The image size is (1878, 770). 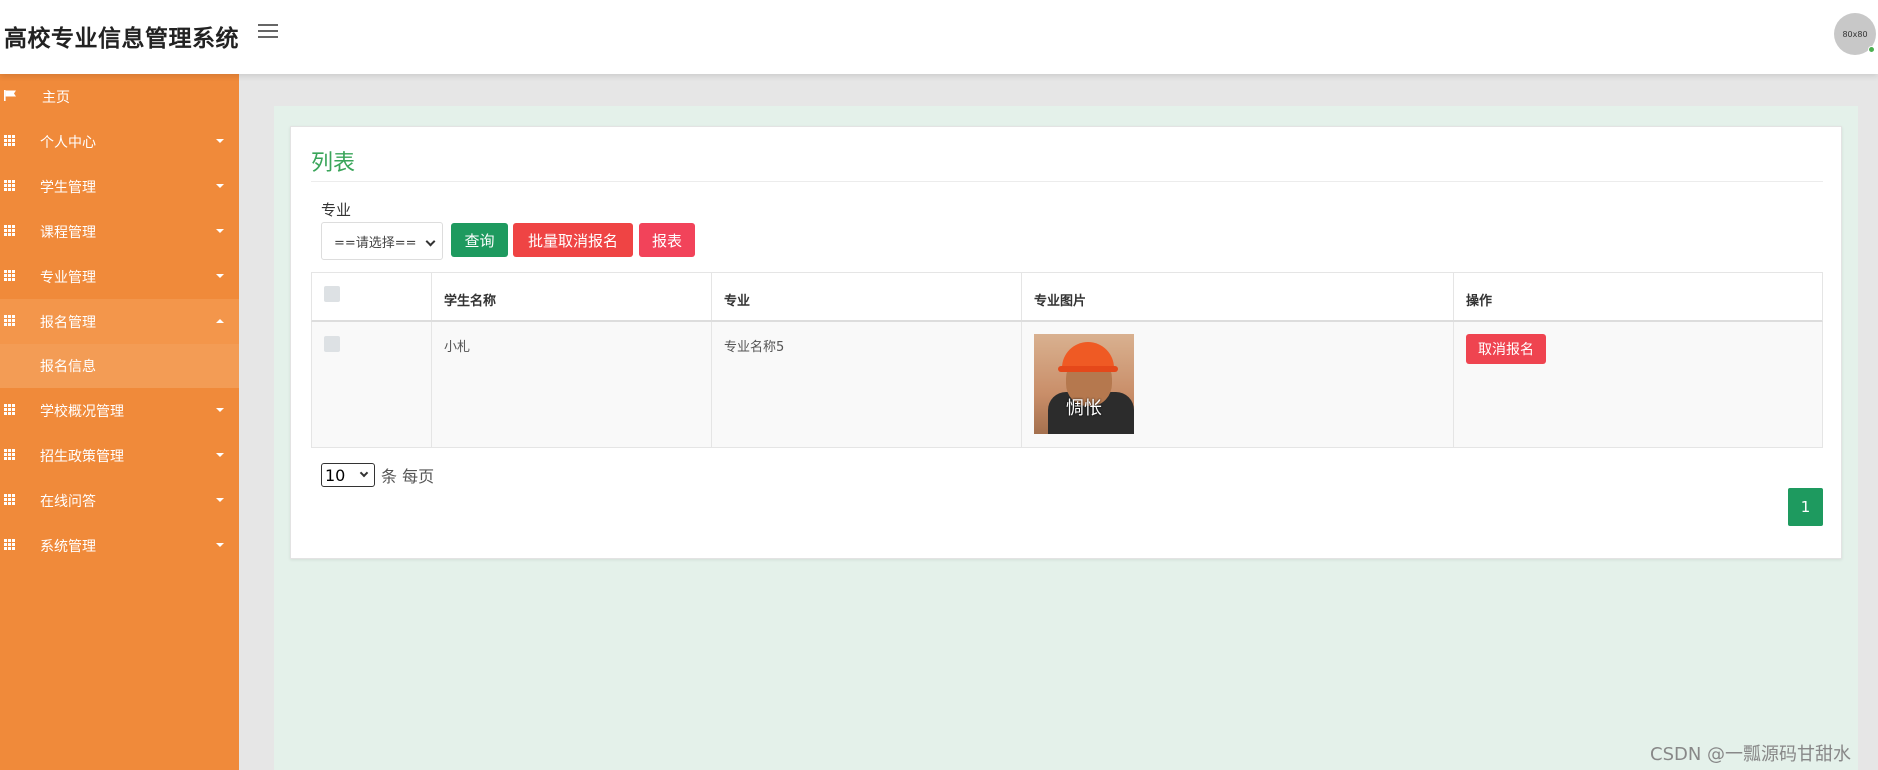 I want to click on action-cell: 取消报名, so click(x=1639, y=384).